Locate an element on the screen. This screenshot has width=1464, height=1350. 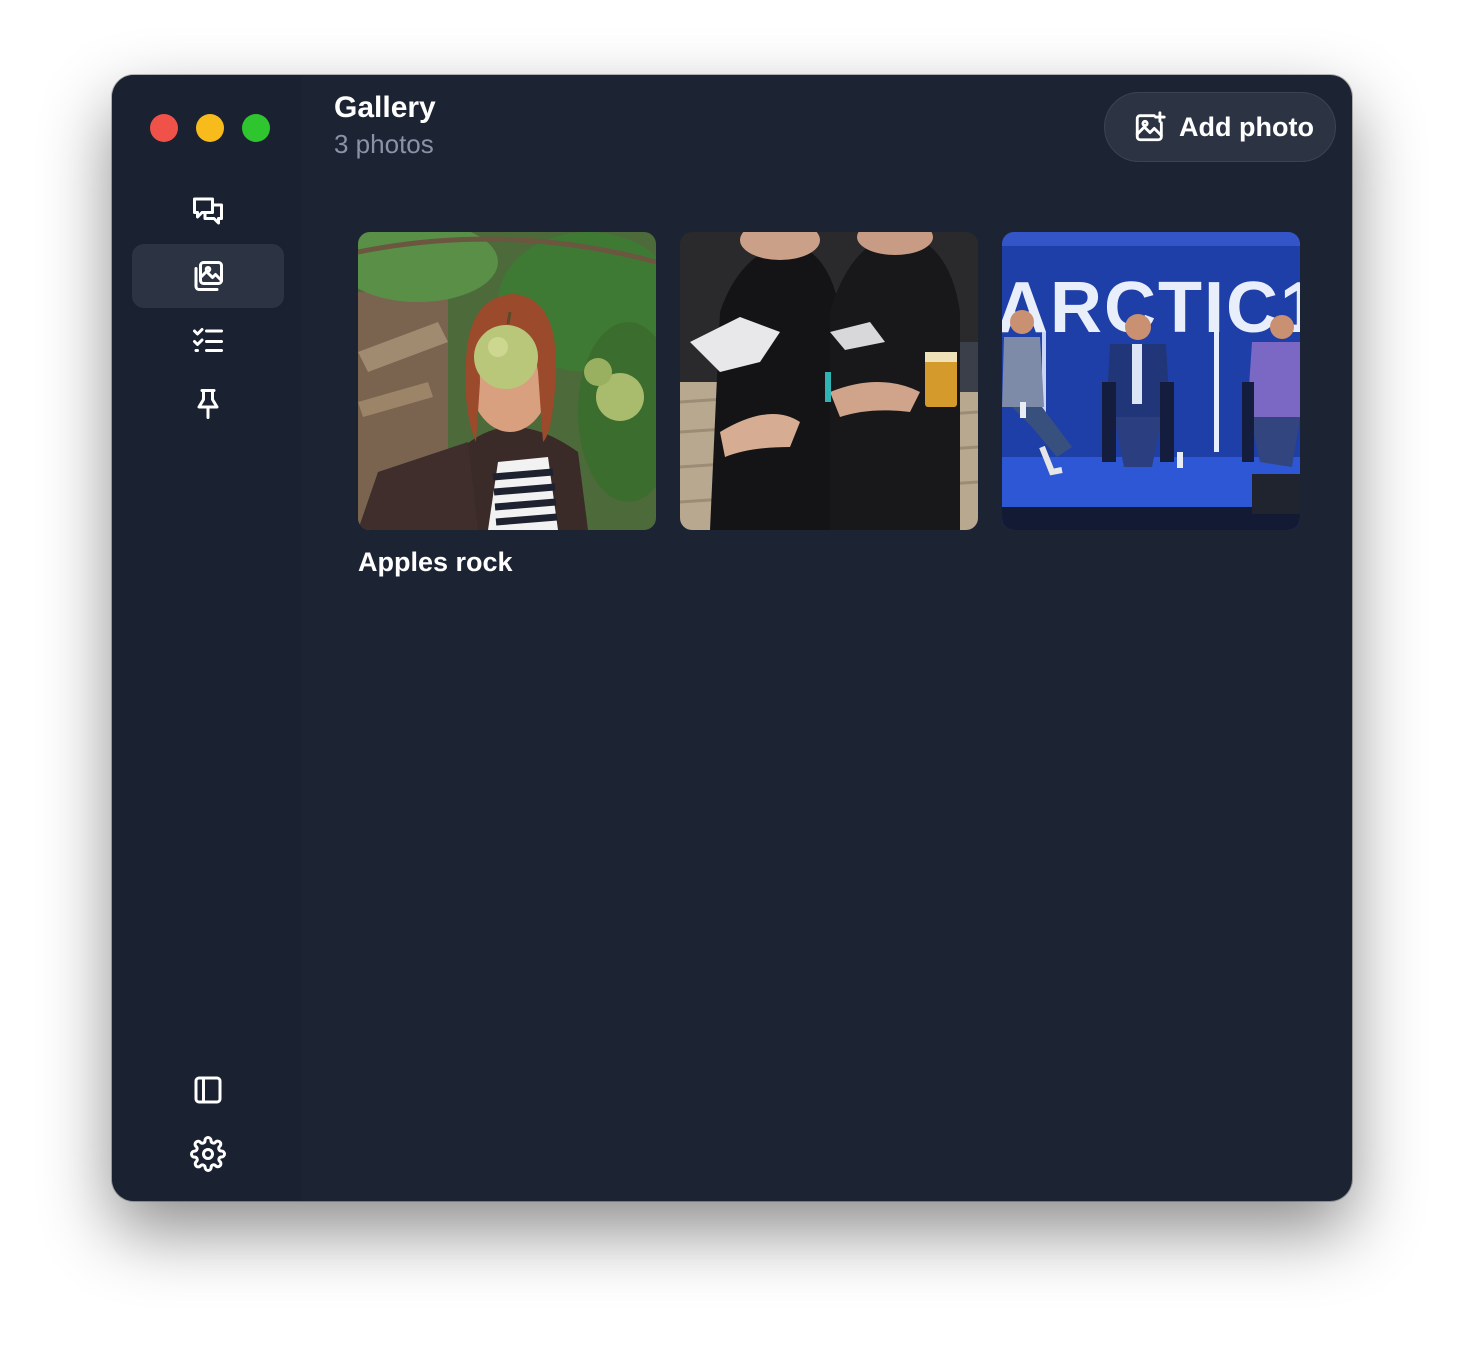
photo-image: ARCTIC15 is located at coordinates (1151, 381).